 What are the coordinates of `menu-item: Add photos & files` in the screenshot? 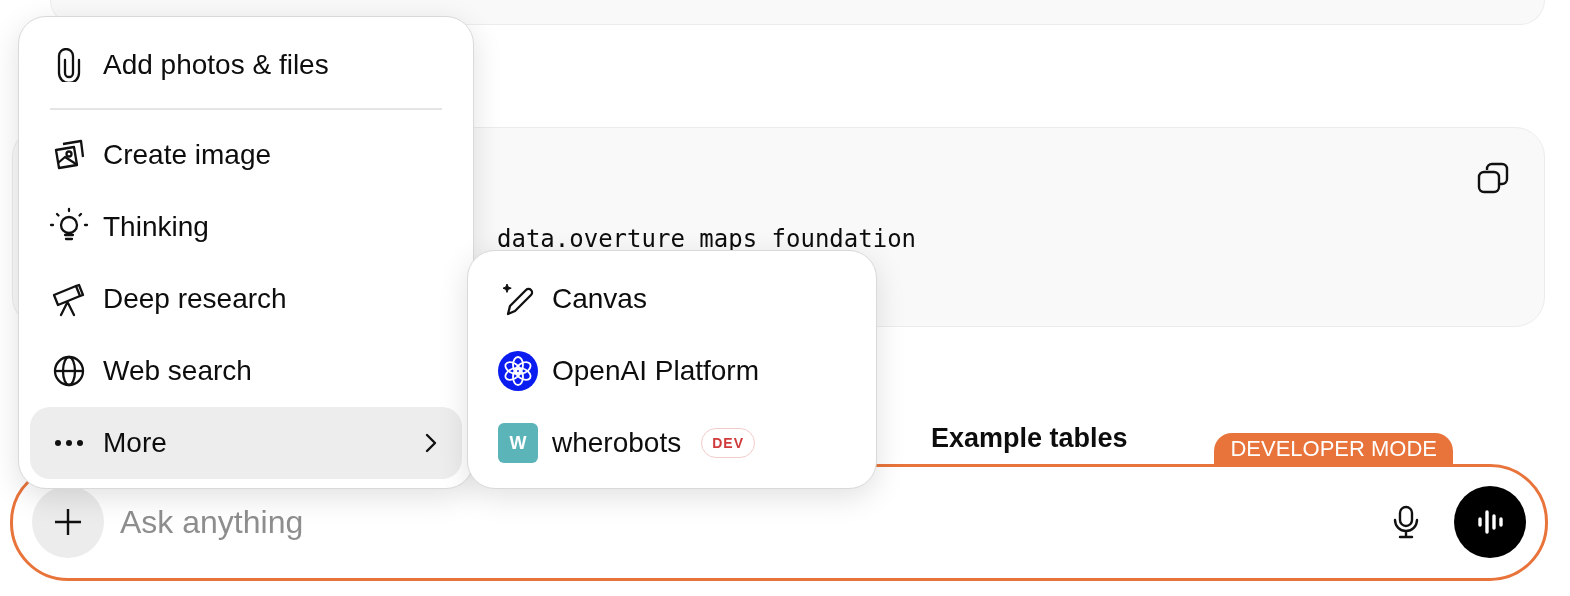 It's located at (246, 65).